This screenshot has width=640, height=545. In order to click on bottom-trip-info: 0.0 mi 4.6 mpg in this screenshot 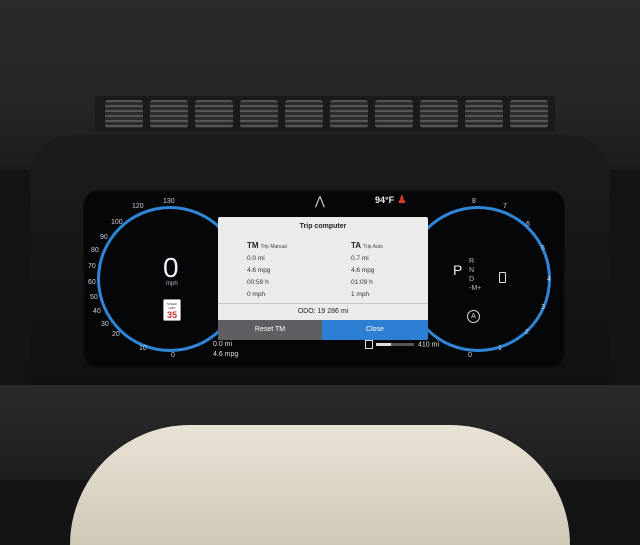, I will do `click(225, 350)`.